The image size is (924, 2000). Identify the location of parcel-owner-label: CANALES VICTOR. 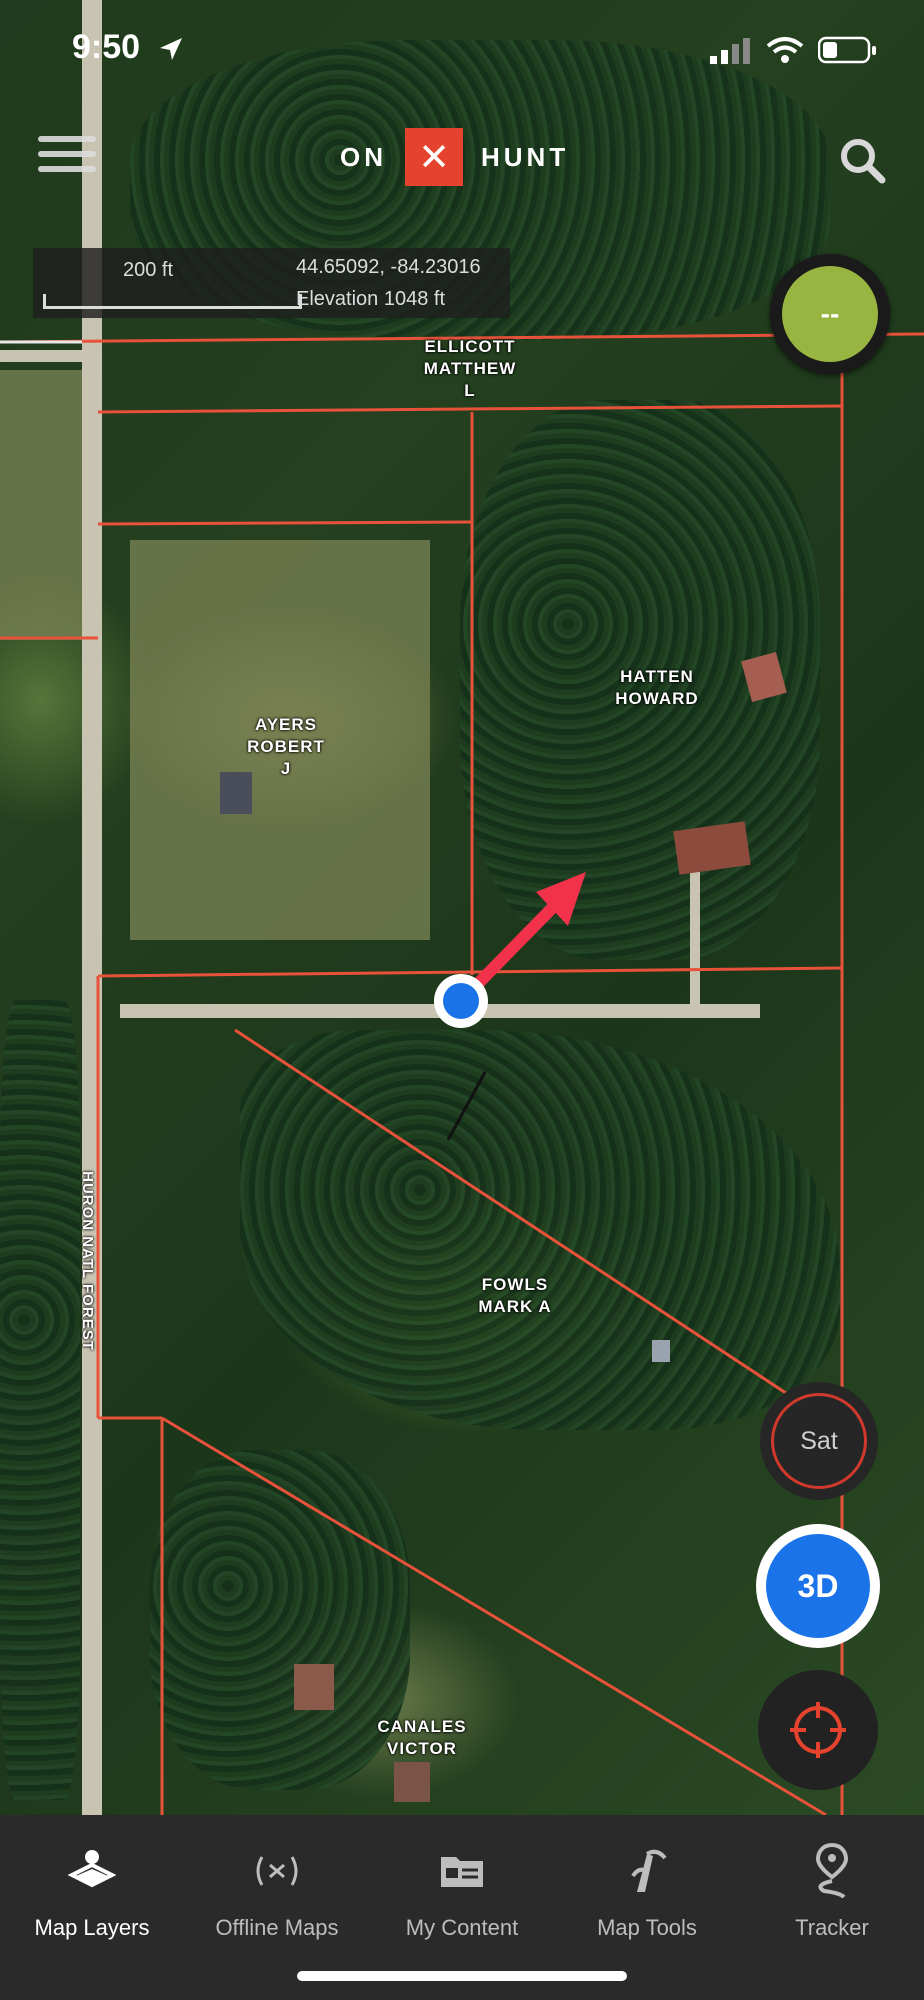
(422, 1738).